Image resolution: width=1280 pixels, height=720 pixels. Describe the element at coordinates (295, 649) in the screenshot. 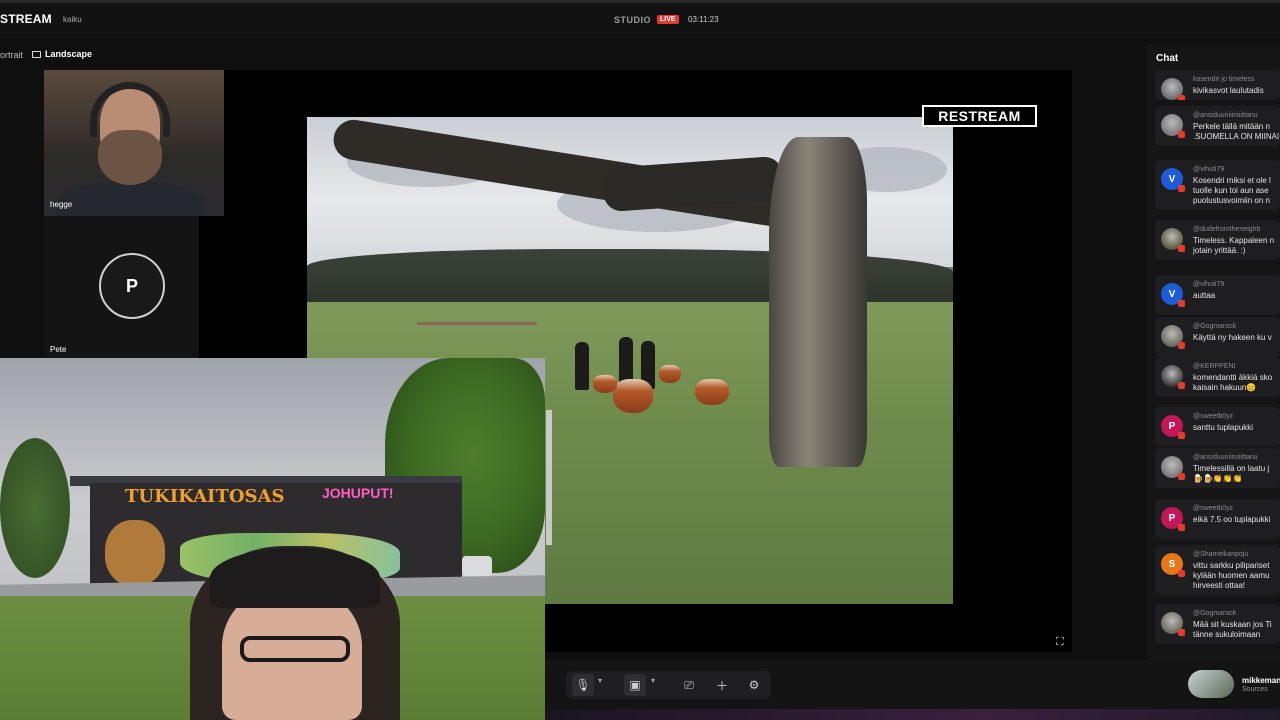

I see `glasses` at that location.